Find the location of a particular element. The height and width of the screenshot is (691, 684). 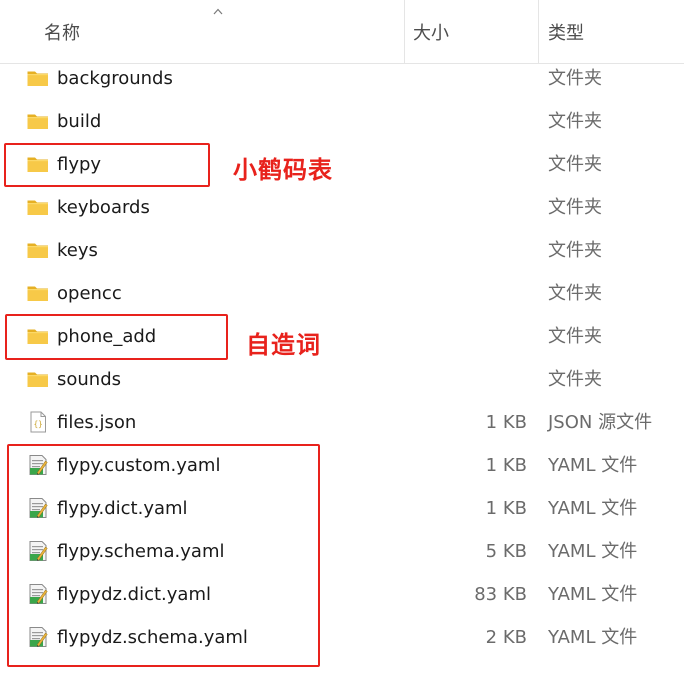

file-name: keys is located at coordinates (77, 250).